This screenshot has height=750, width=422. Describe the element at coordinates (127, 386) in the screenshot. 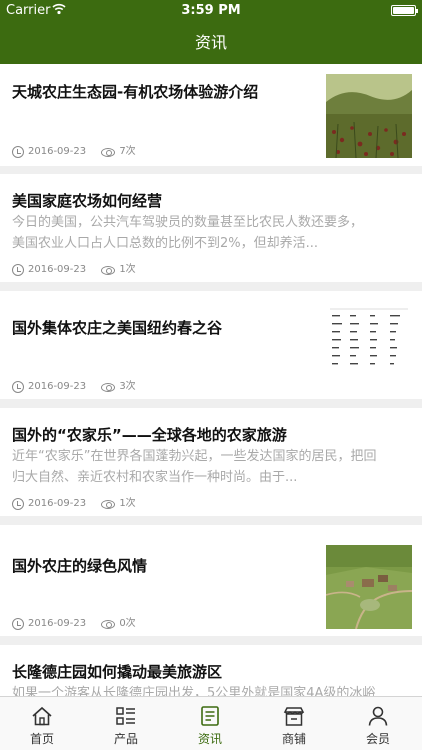

I see `article-views: 3次` at that location.